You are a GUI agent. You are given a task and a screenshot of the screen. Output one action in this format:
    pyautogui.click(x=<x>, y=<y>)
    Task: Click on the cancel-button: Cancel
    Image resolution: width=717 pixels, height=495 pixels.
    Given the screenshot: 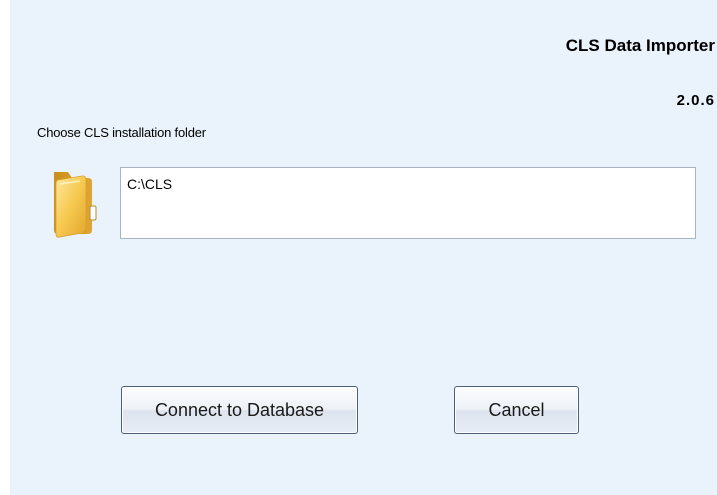 What is the action you would take?
    pyautogui.click(x=516, y=410)
    